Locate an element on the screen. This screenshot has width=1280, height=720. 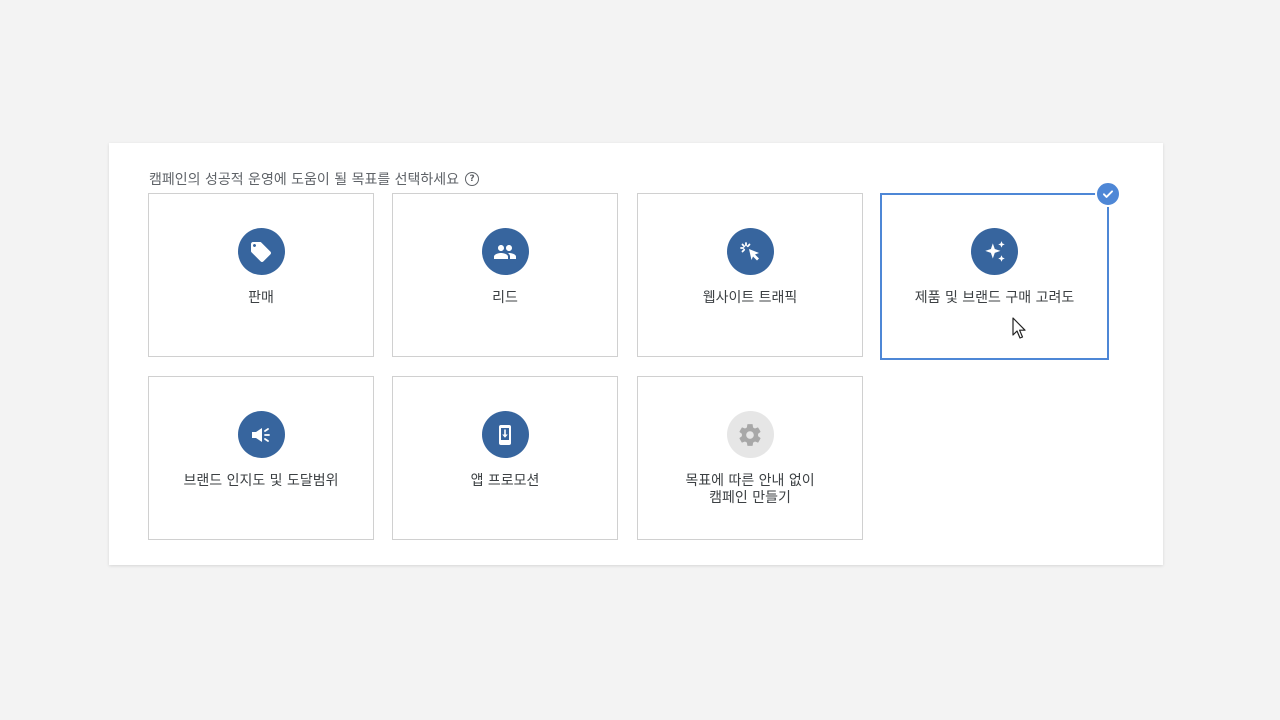
gear-icon is located at coordinates (750, 434).